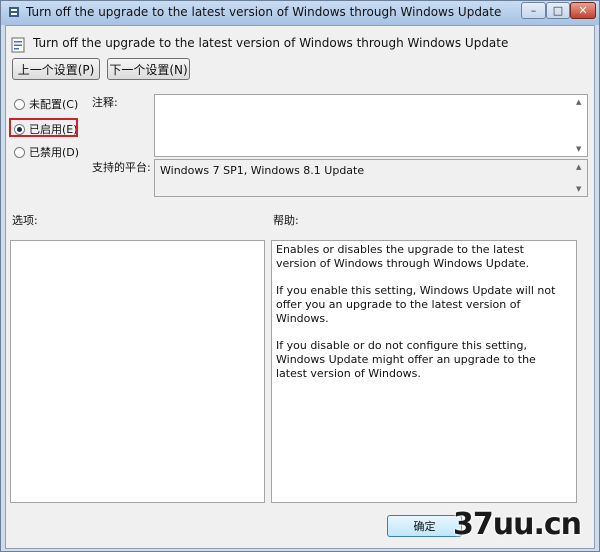 Image resolution: width=600 pixels, height=552 pixels. I want to click on watermark-logo: 37uu.cn, so click(517, 524).